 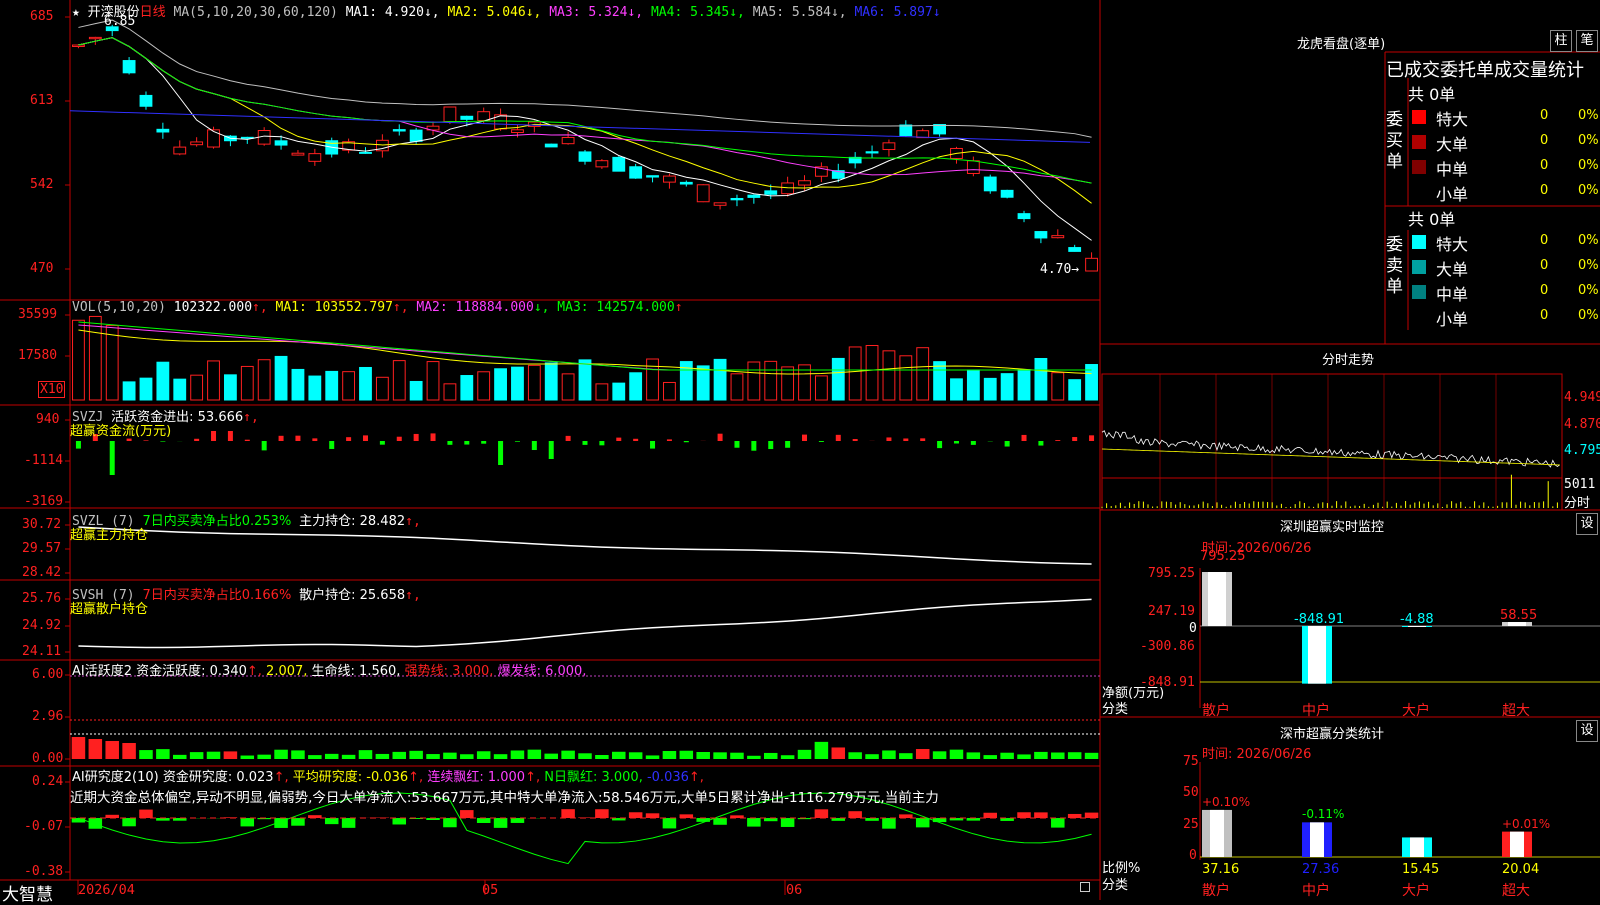 What do you see at coordinates (1085, 887) in the screenshot?
I see `lock-icon` at bounding box center [1085, 887].